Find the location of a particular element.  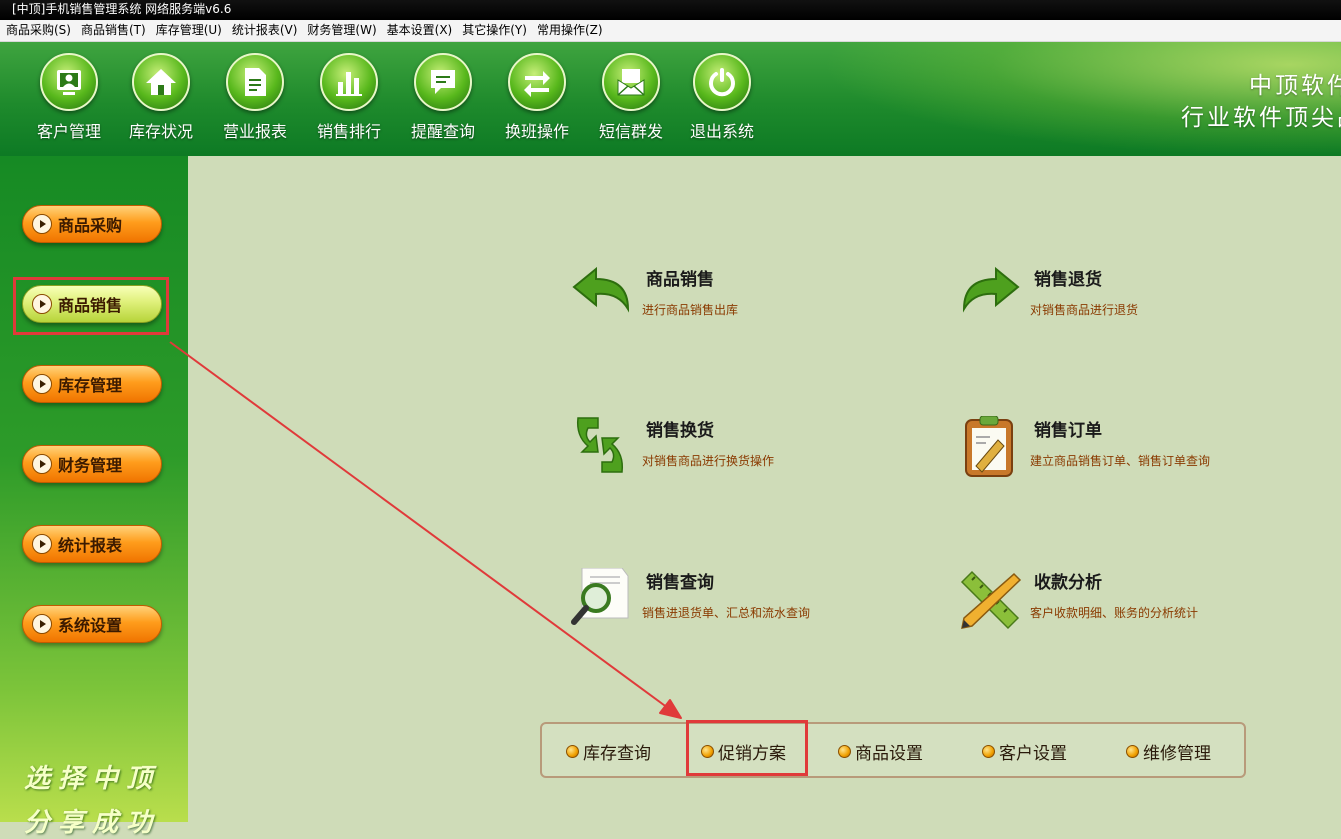

sidebar-item-label: 统计报表 is located at coordinates (90, 545).